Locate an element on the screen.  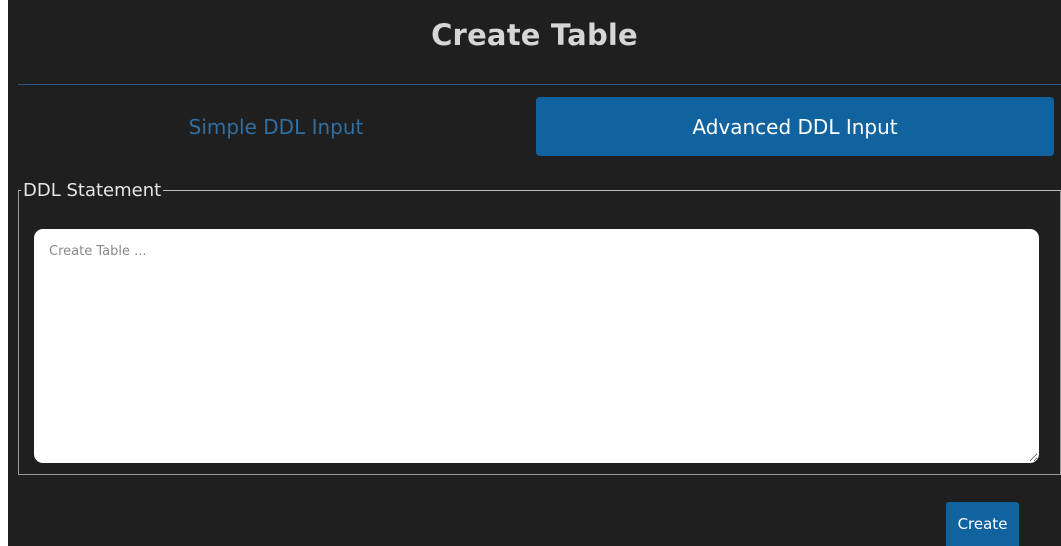
create-button: Create is located at coordinates (982, 524).